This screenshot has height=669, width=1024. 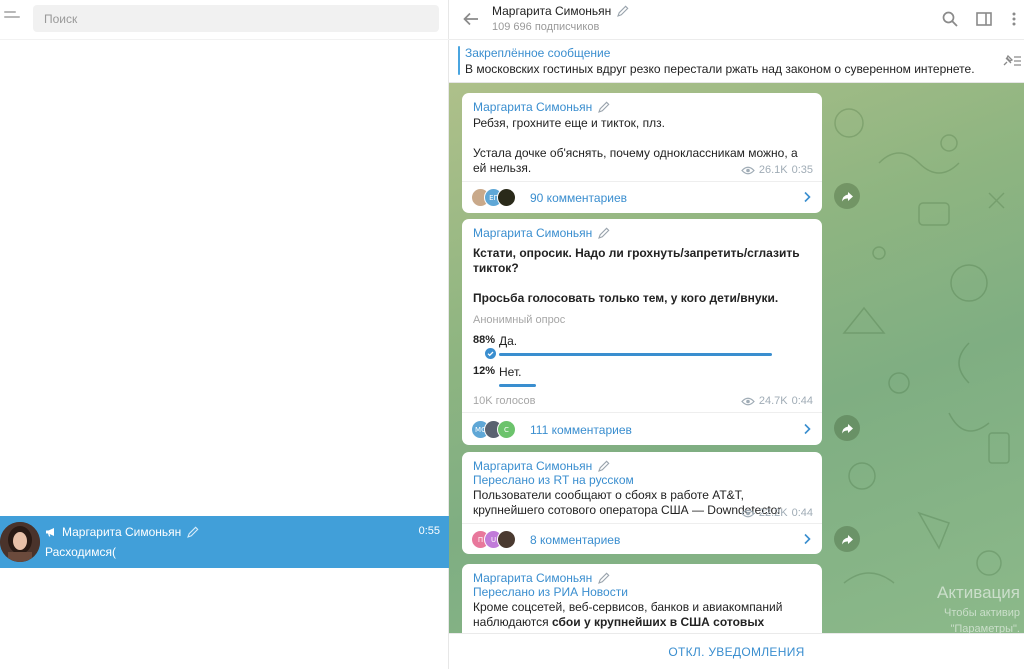 What do you see at coordinates (81, 552) in the screenshot?
I see `chat-preview: Расходимся(` at bounding box center [81, 552].